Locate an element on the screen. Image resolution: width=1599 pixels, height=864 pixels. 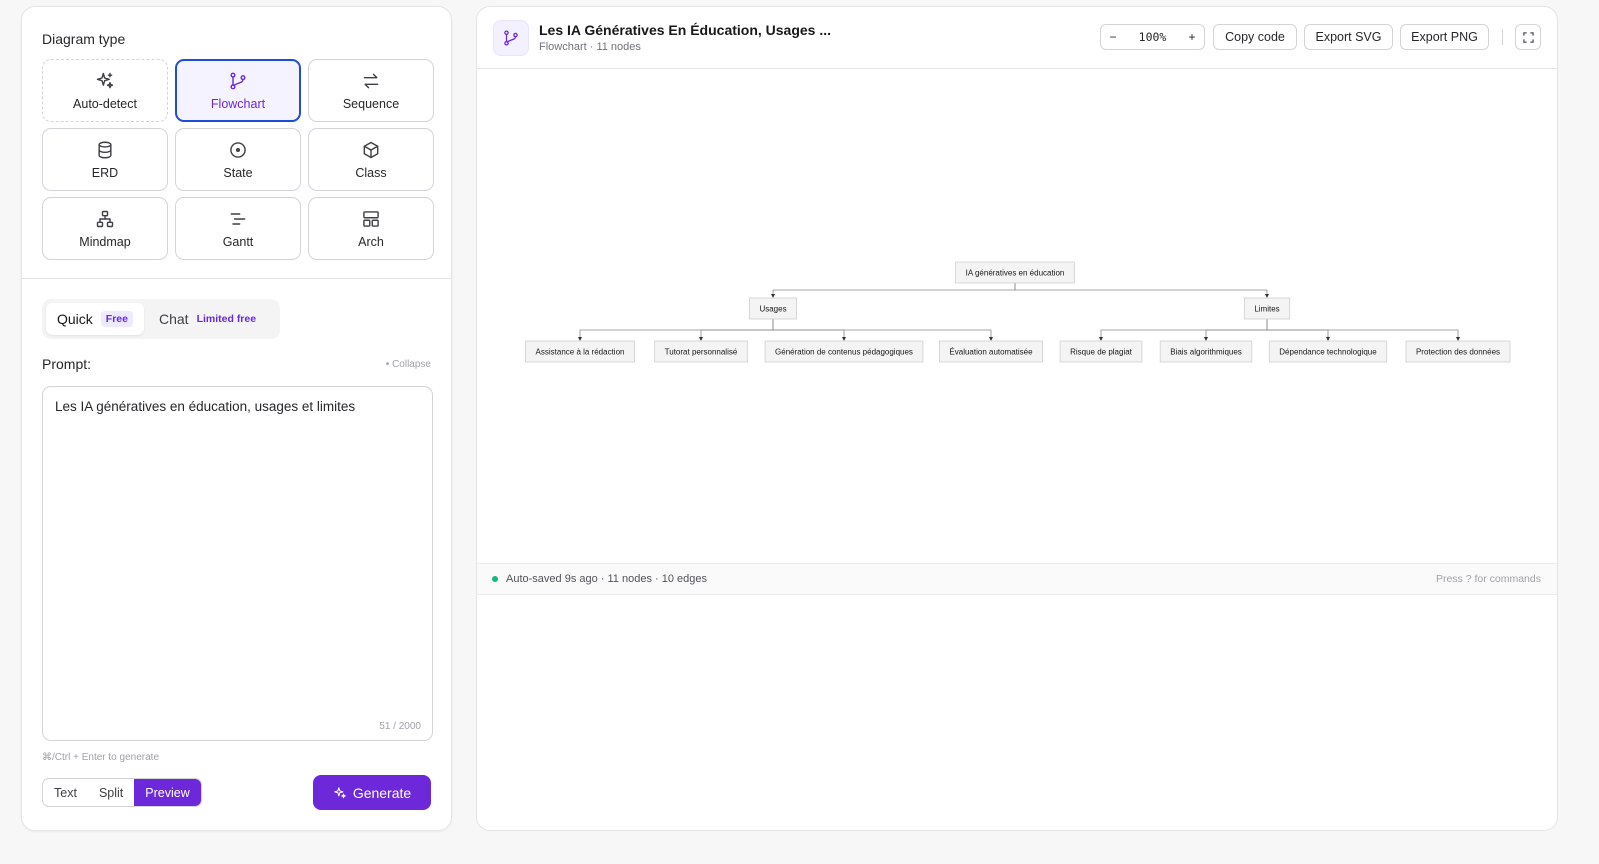
tab-quick: Quick Free is located at coordinates (95, 319).